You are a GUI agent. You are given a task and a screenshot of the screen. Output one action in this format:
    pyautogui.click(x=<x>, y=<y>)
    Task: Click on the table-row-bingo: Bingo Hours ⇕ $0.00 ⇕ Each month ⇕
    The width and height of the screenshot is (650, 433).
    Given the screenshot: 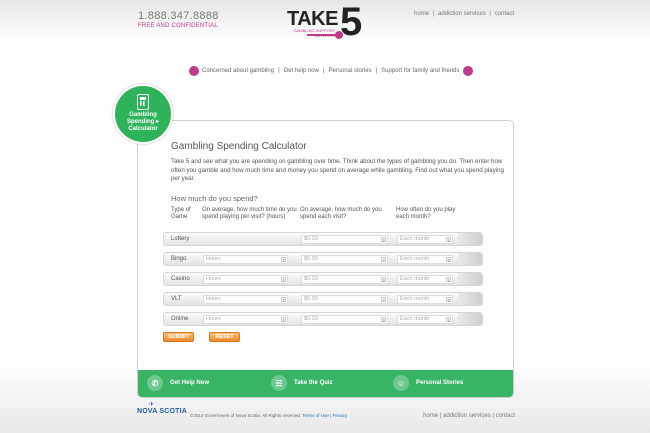 What is the action you would take?
    pyautogui.click(x=323, y=259)
    